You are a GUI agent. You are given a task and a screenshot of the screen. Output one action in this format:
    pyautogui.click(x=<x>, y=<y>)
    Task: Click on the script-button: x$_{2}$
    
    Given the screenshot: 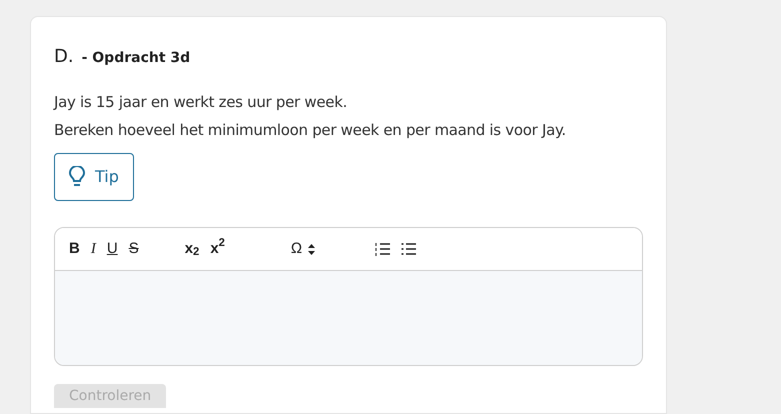 What is the action you would take?
    pyautogui.click(x=192, y=249)
    